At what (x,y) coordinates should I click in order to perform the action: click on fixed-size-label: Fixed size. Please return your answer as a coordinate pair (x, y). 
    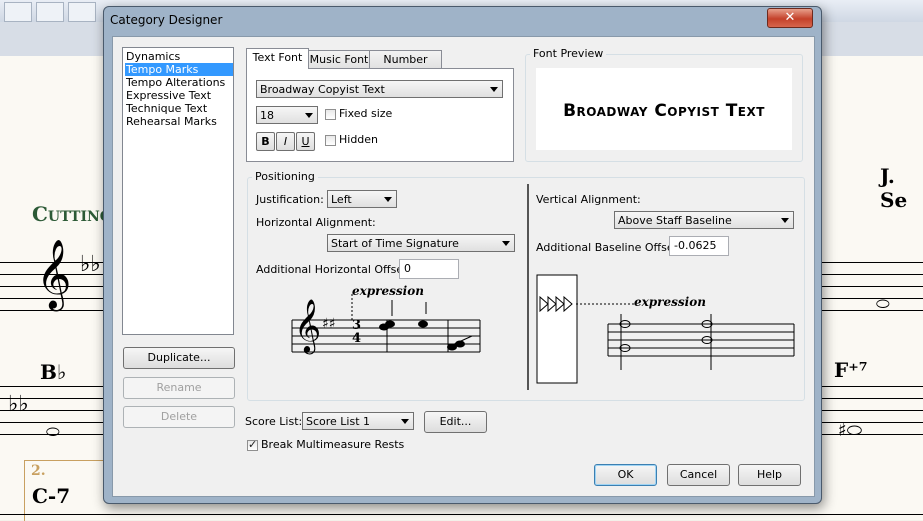
    Looking at the image, I should click on (366, 113).